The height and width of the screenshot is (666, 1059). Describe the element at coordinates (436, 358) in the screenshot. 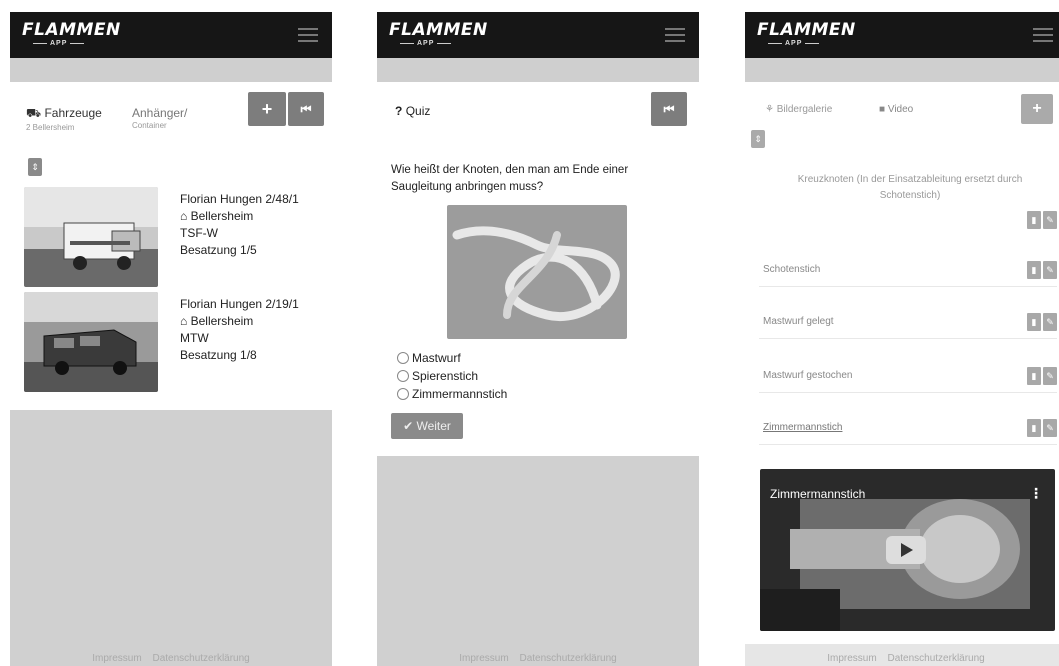

I see `answer-label: Mastwurf` at that location.